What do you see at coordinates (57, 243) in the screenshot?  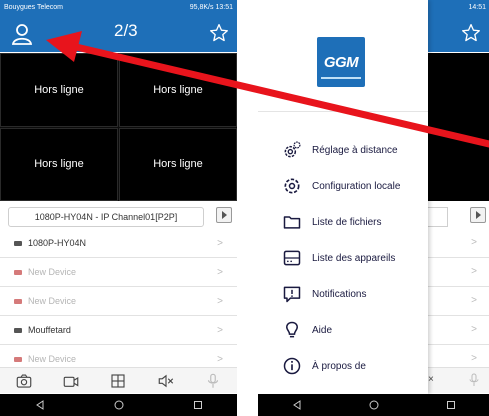 I see `device-name: 1080P-HY04N` at bounding box center [57, 243].